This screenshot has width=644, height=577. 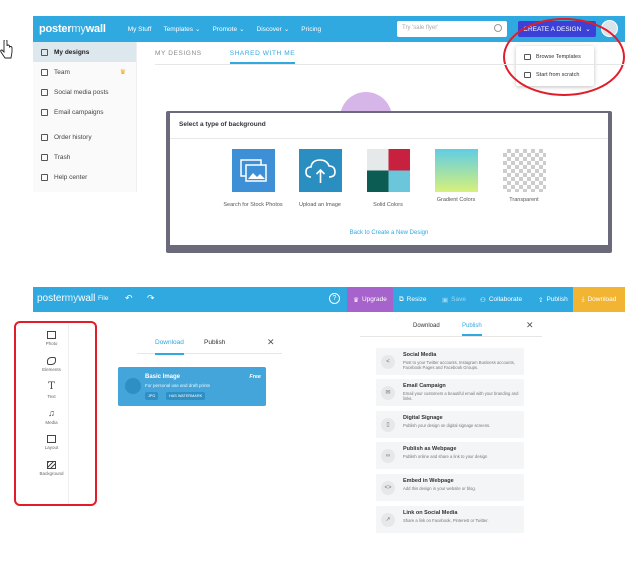 What do you see at coordinates (273, 29) in the screenshot?
I see `nav-discover: Discover ⌄` at bounding box center [273, 29].